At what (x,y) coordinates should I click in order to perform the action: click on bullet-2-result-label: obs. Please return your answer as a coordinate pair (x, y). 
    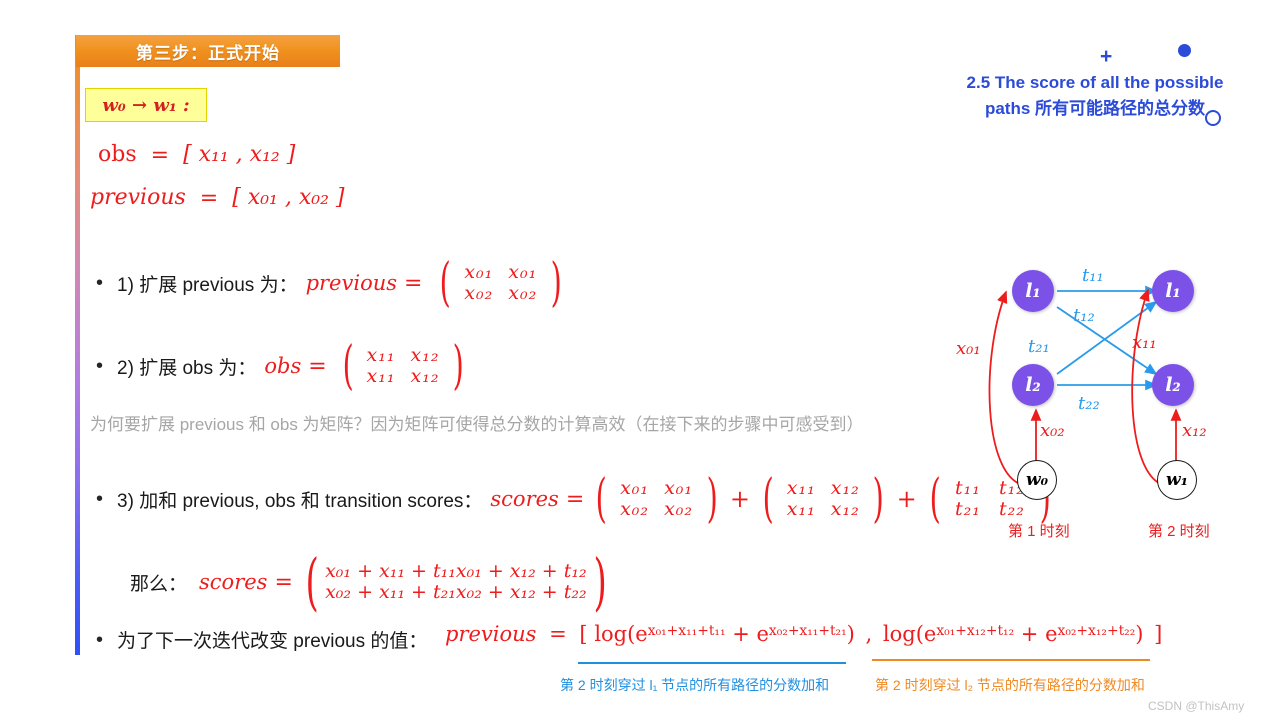
    Looking at the image, I should click on (283, 366).